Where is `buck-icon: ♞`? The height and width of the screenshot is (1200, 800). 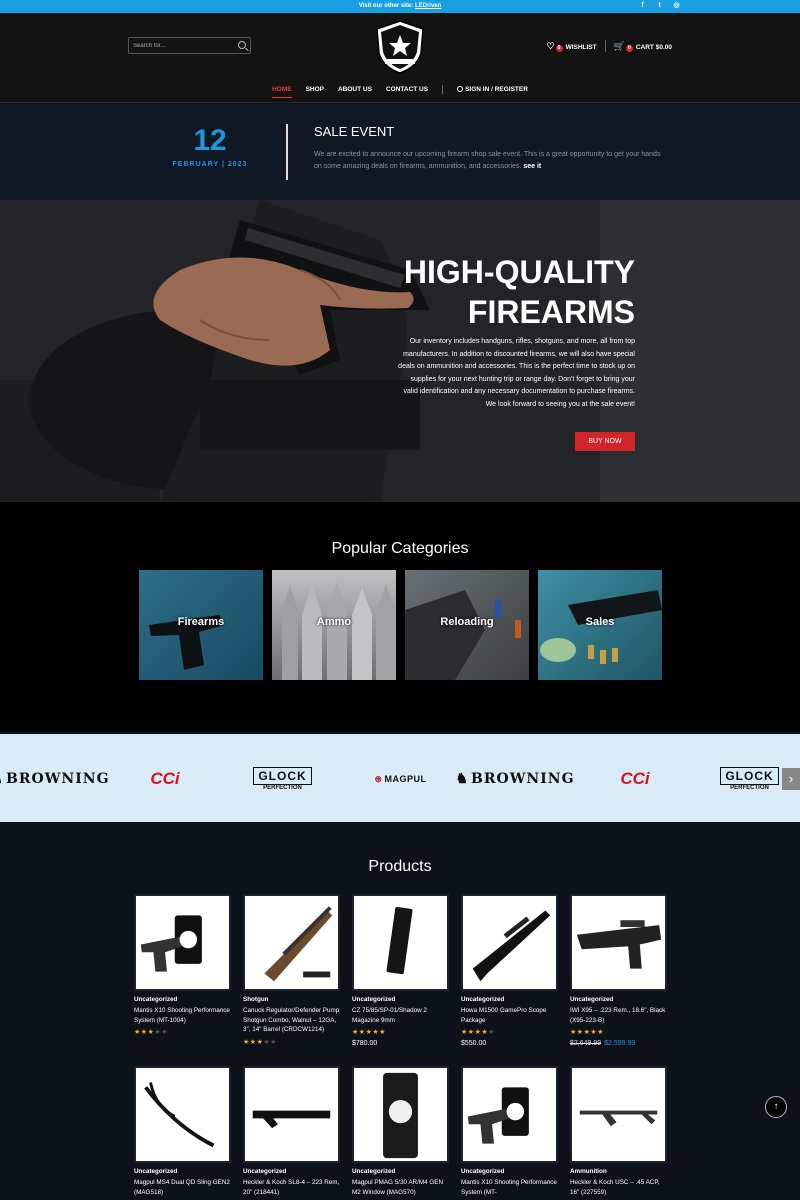 buck-icon: ♞ is located at coordinates (2, 779).